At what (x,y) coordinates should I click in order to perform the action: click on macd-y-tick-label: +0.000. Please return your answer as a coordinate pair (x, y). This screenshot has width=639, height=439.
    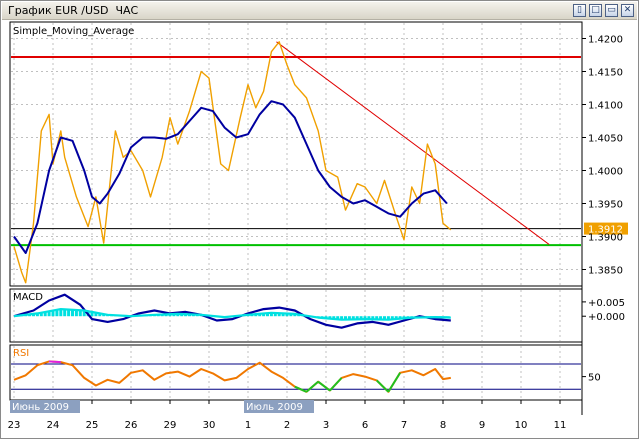
    Looking at the image, I should click on (606, 317).